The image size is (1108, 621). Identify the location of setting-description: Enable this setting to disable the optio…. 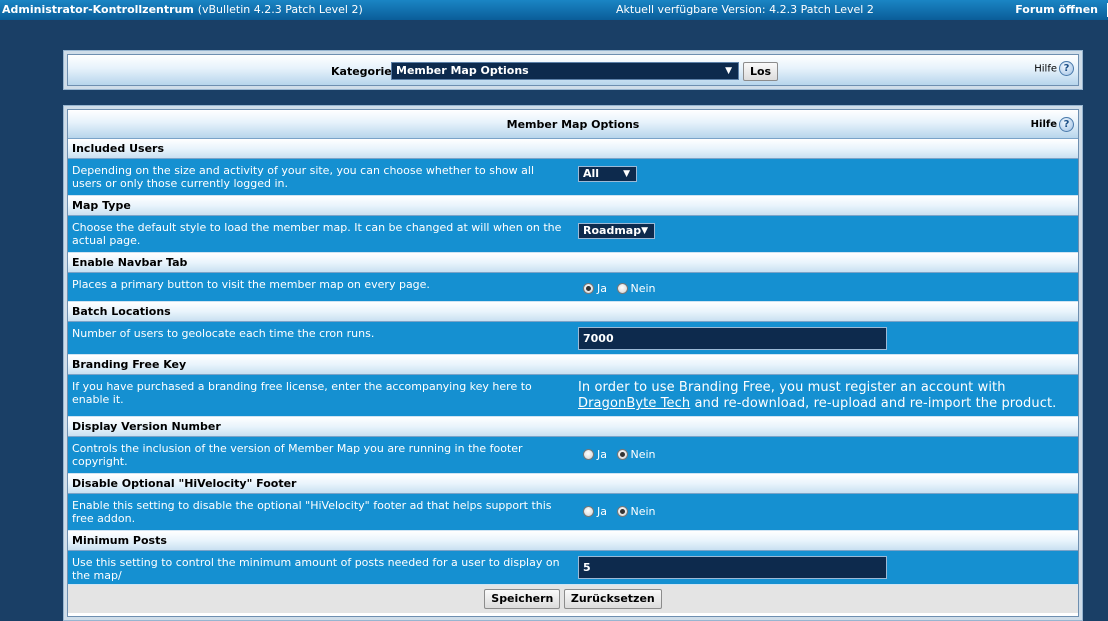
(312, 512).